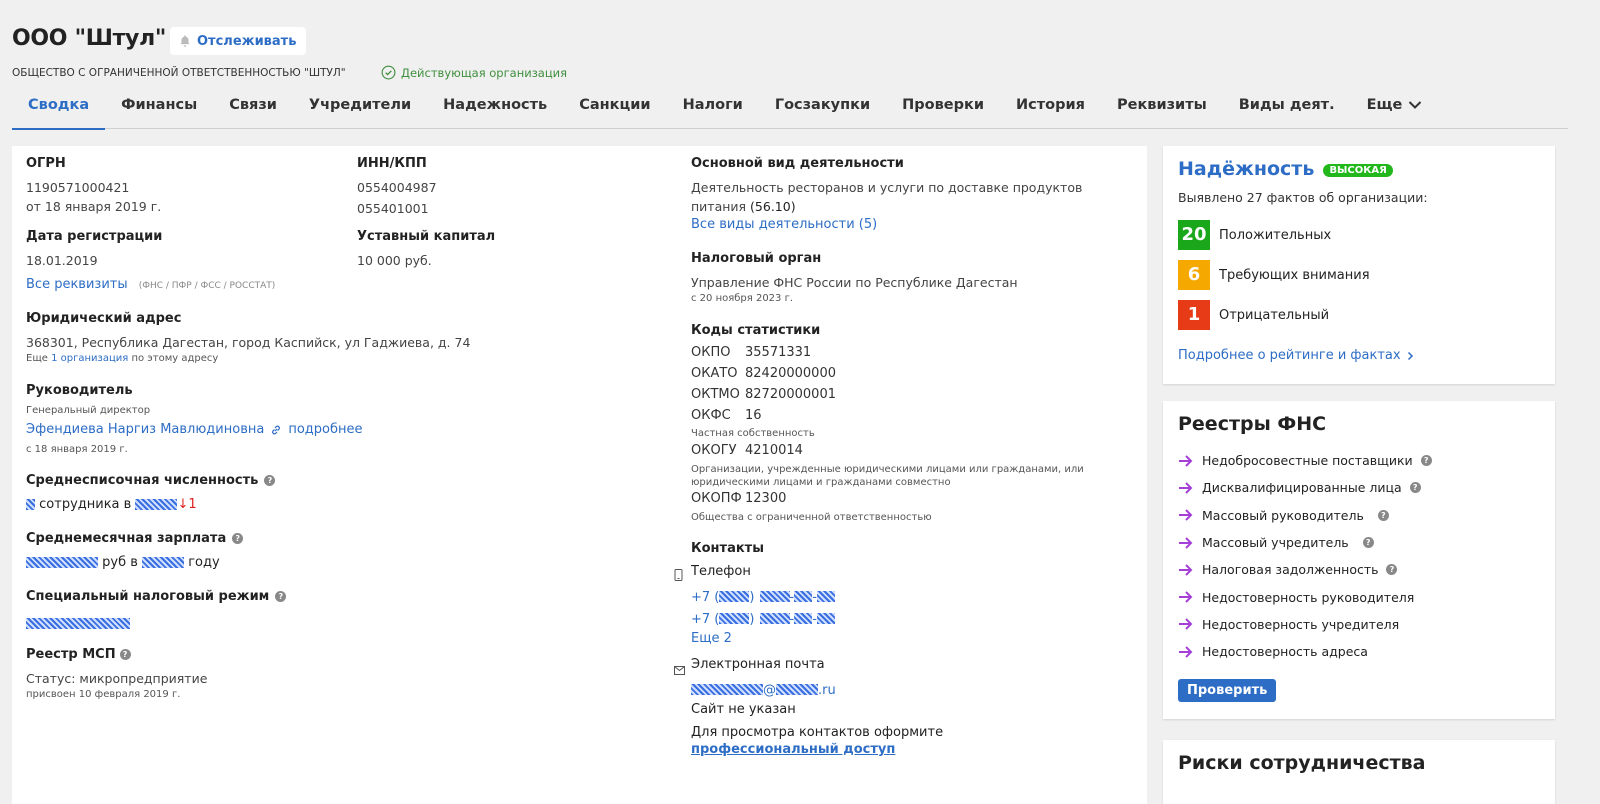 The height and width of the screenshot is (804, 1600). I want to click on fns-item-label: Массовый учредитель, so click(1275, 543).